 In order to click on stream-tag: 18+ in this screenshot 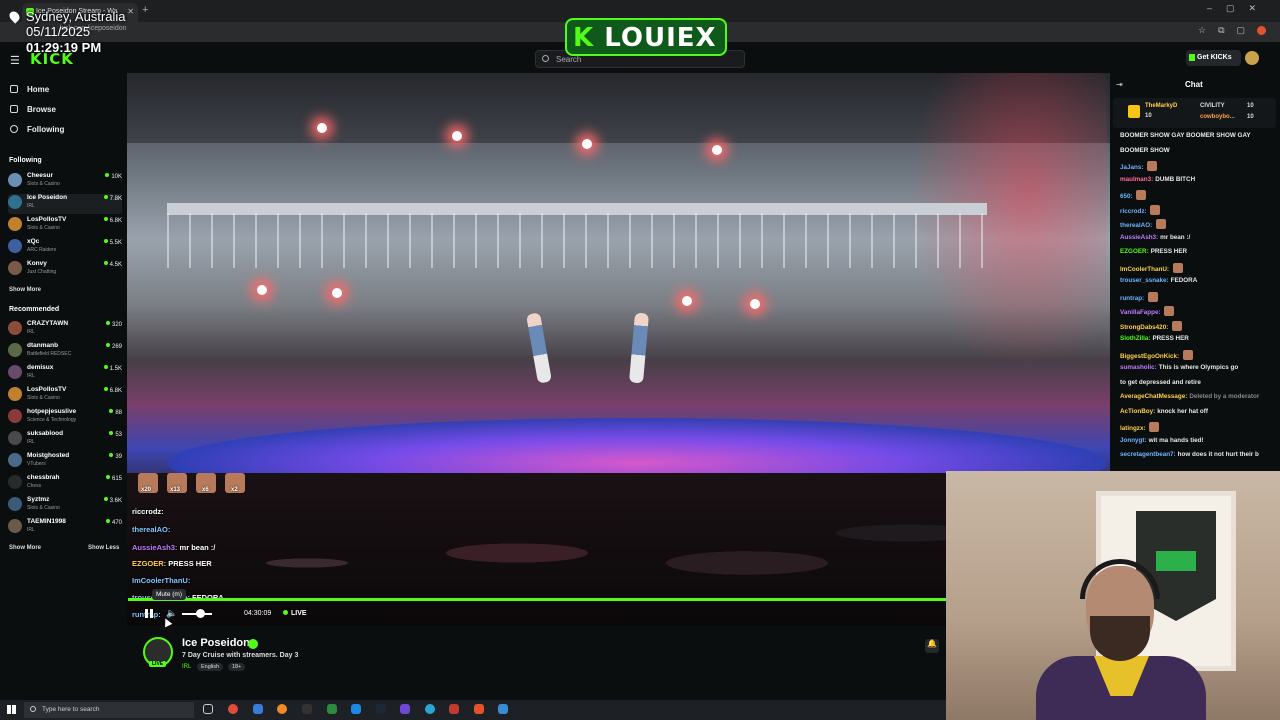, I will do `click(237, 667)`.